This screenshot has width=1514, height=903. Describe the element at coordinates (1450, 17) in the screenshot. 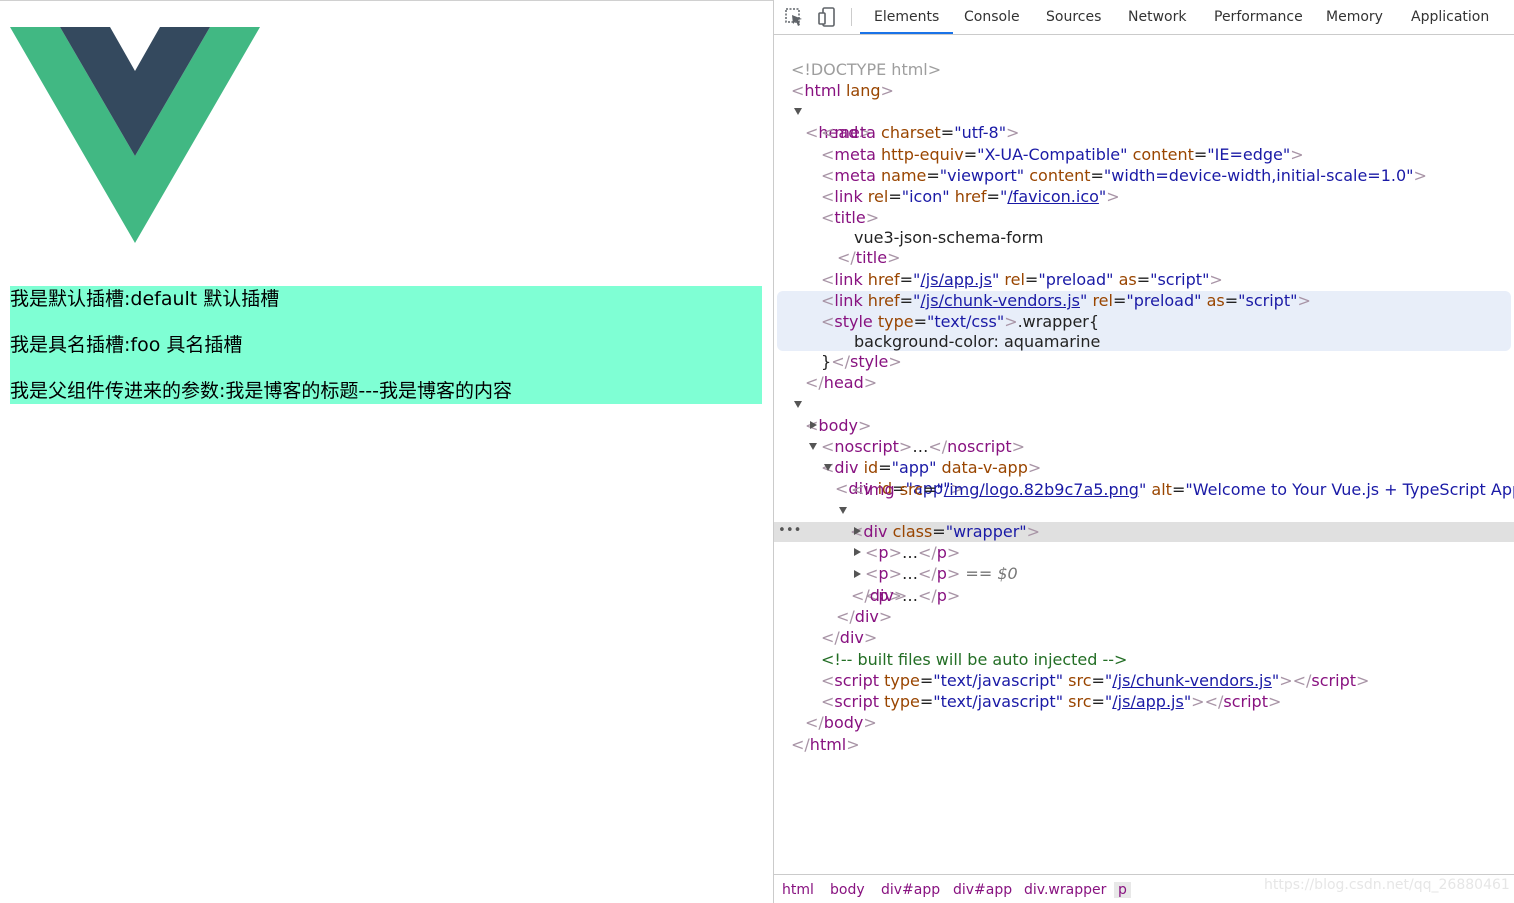

I see `tab-application: Application` at that location.